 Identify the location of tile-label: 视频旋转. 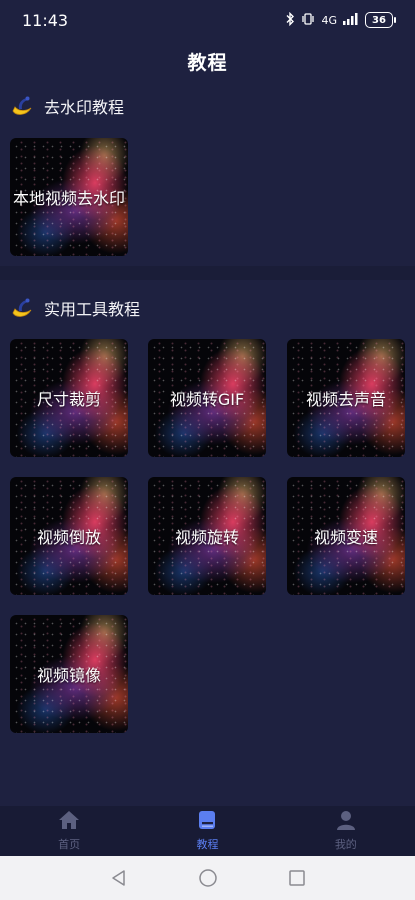
(206, 537).